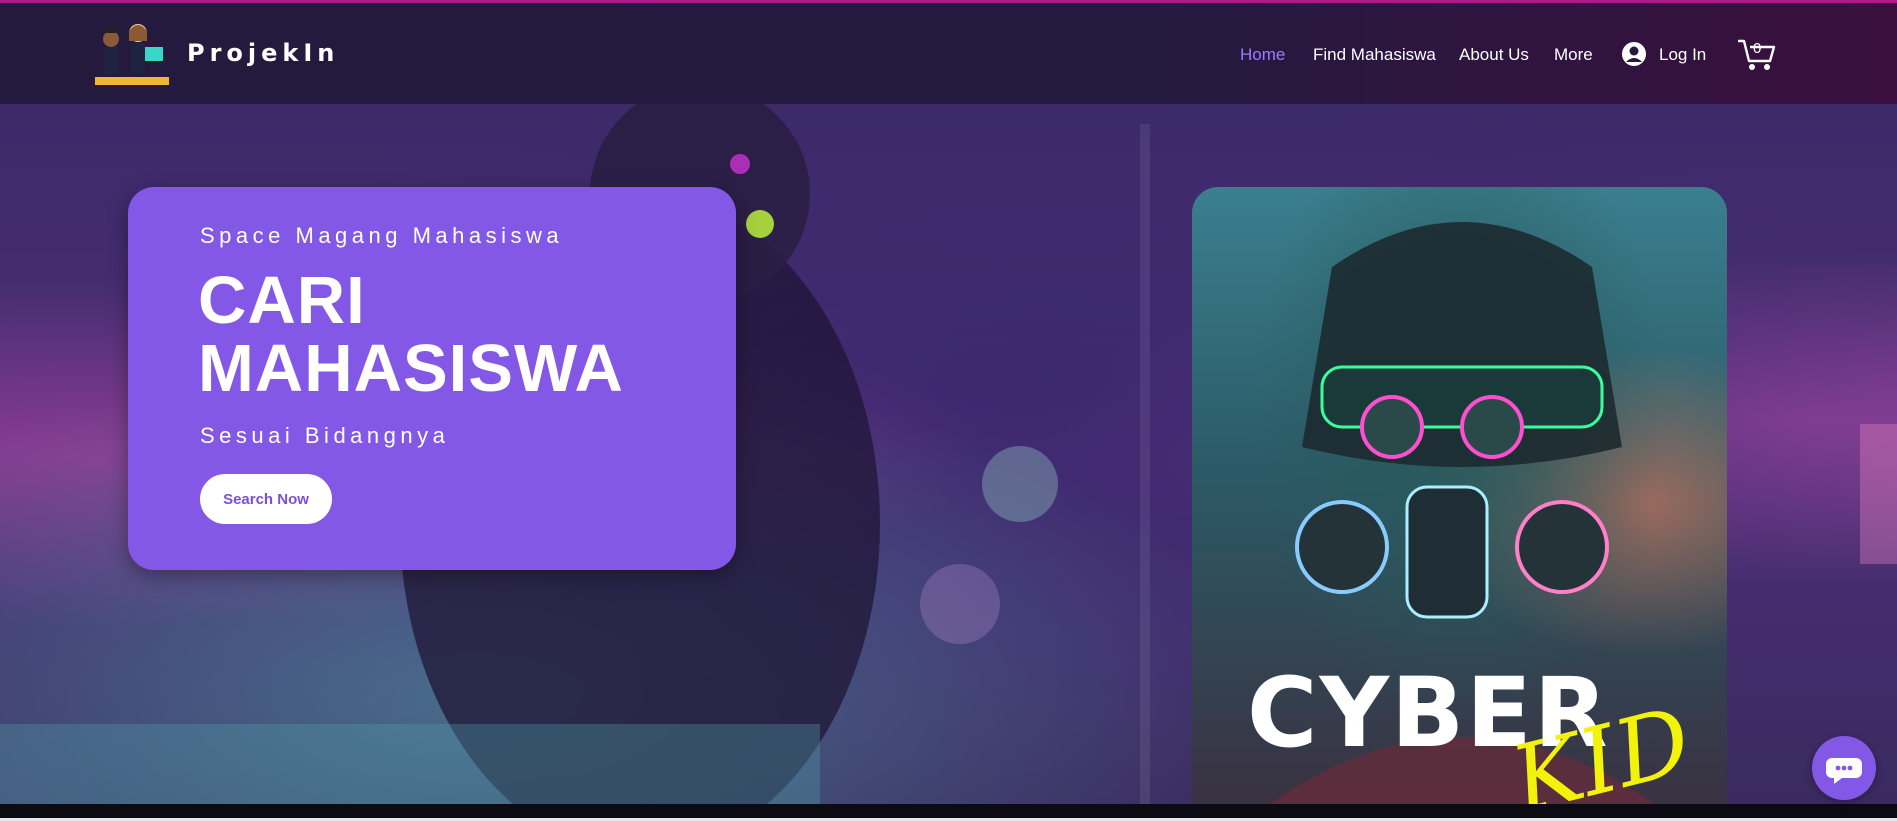 This screenshot has width=1897, height=821. I want to click on hero-title: CARI MAHASISWA, so click(411, 335).